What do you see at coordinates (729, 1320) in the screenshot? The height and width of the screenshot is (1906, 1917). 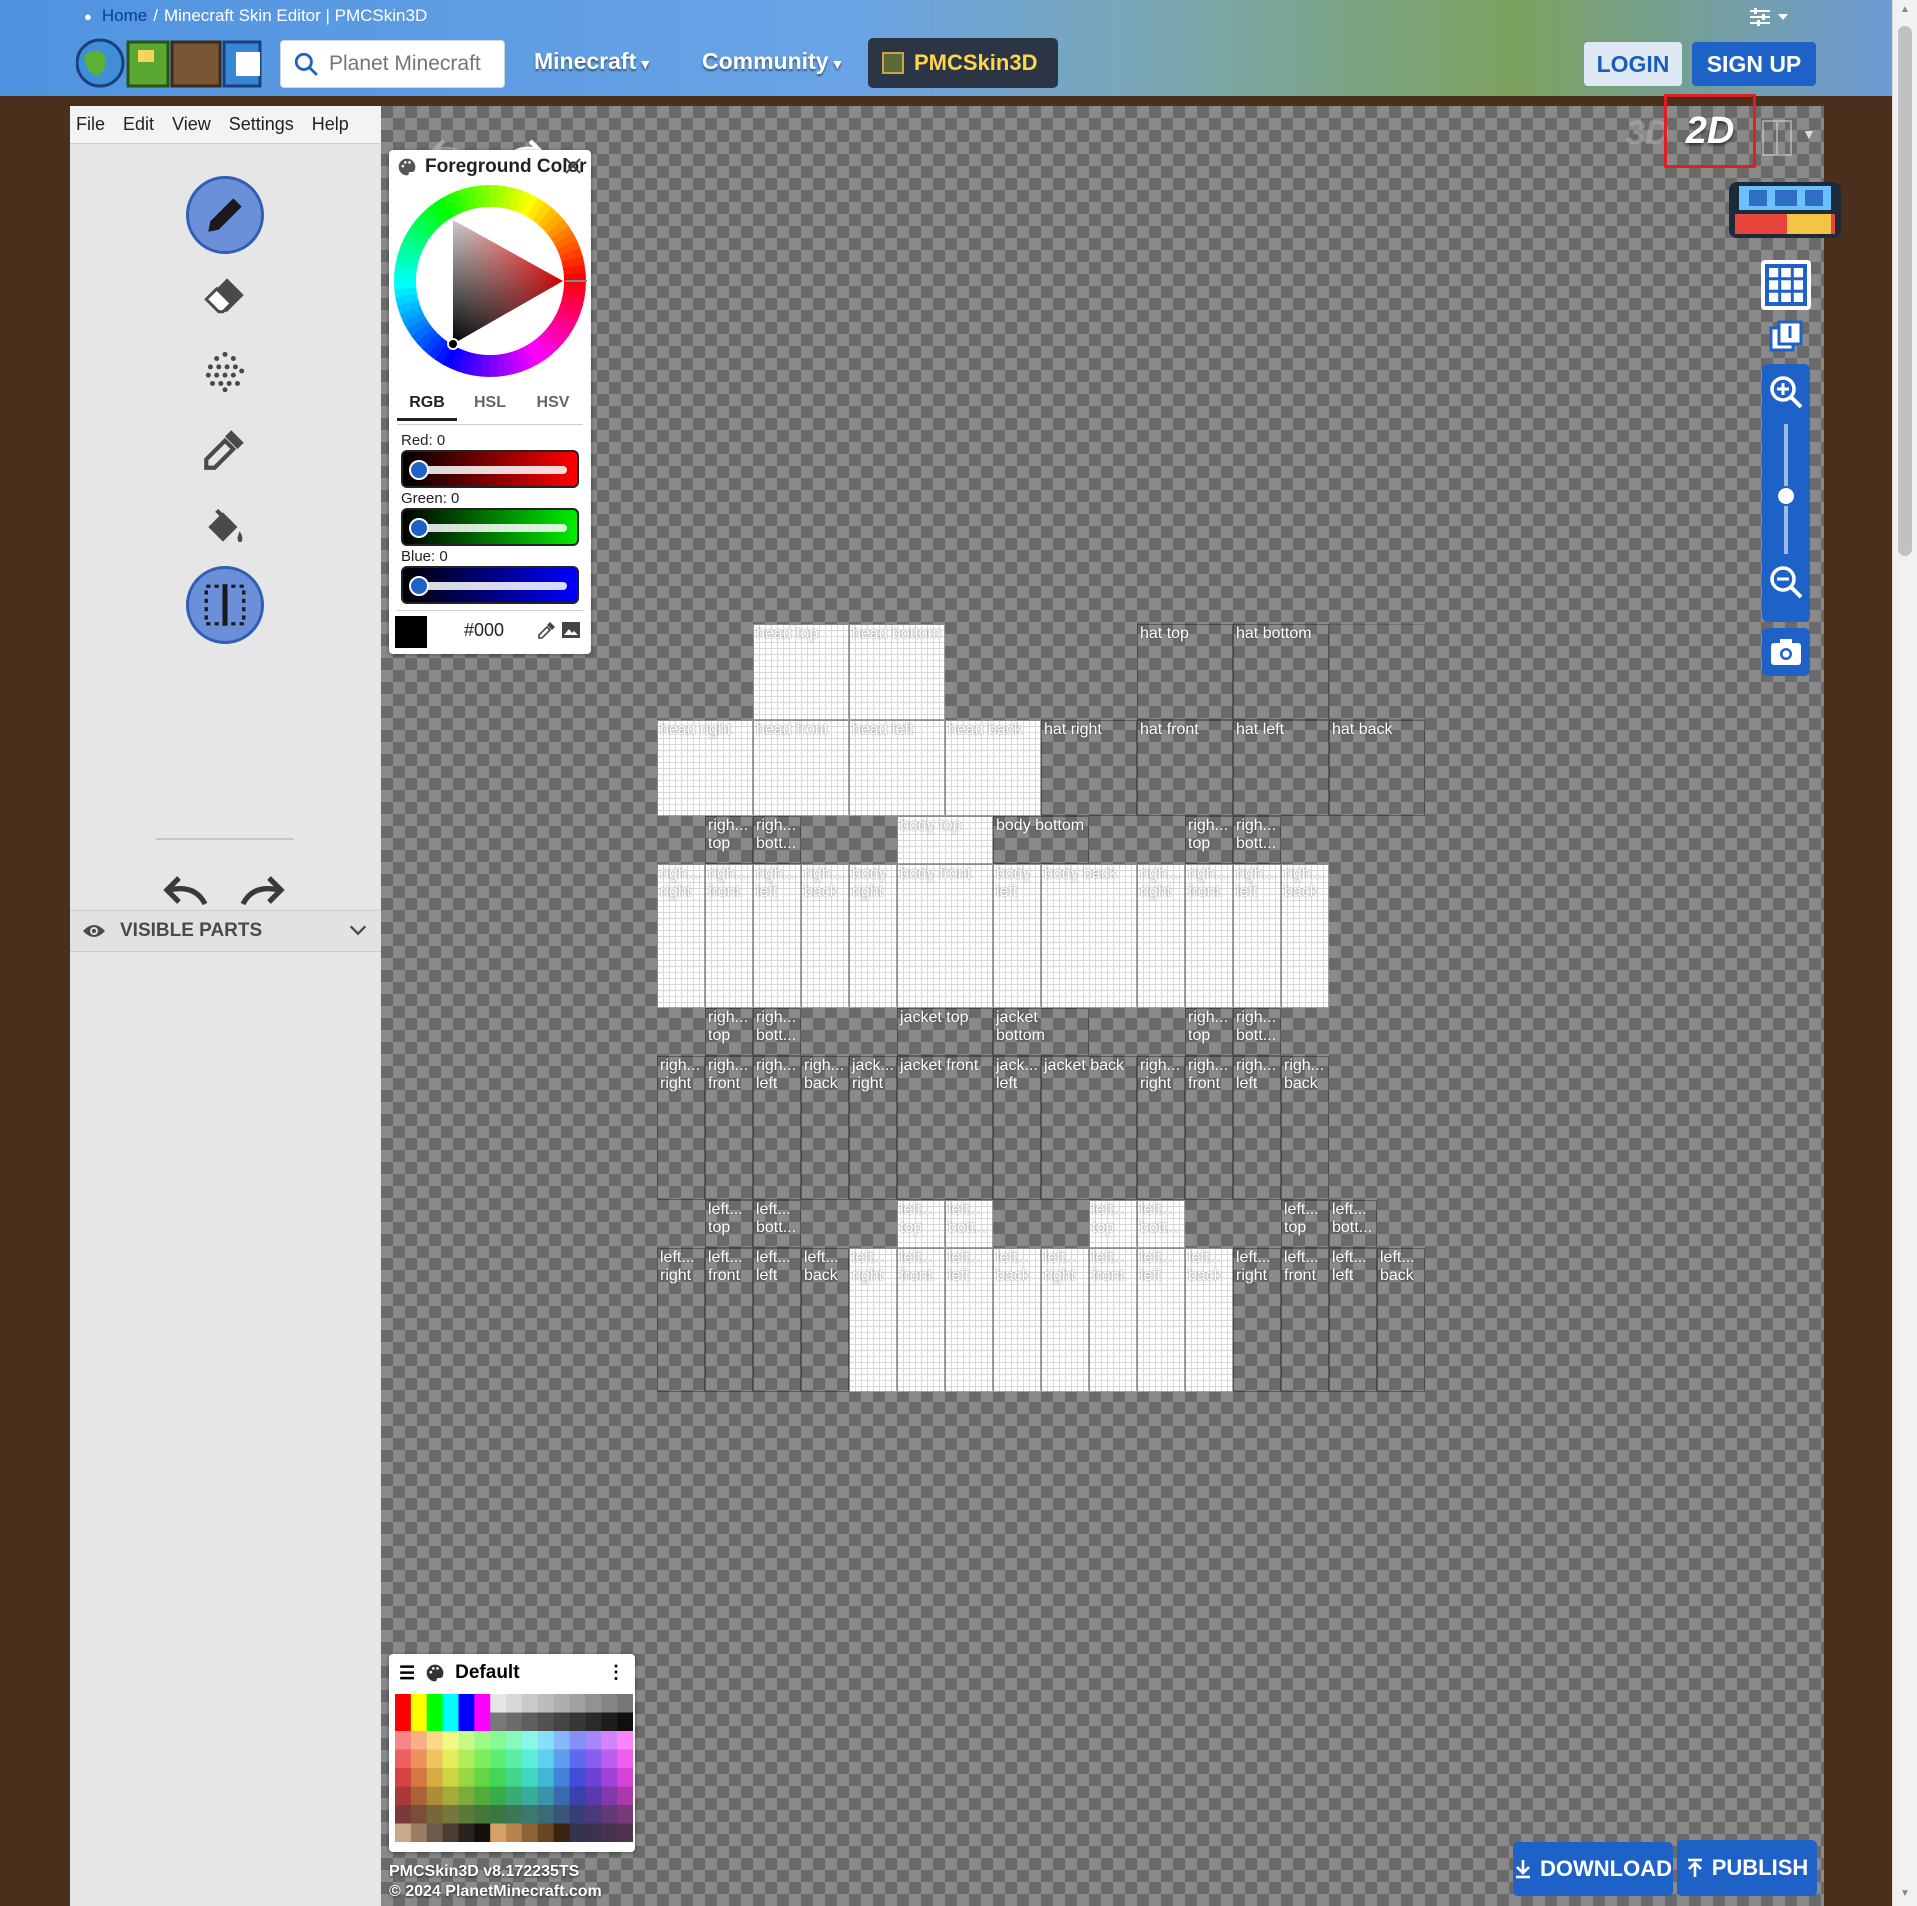 I see `uv-left-pants-front: left... front` at bounding box center [729, 1320].